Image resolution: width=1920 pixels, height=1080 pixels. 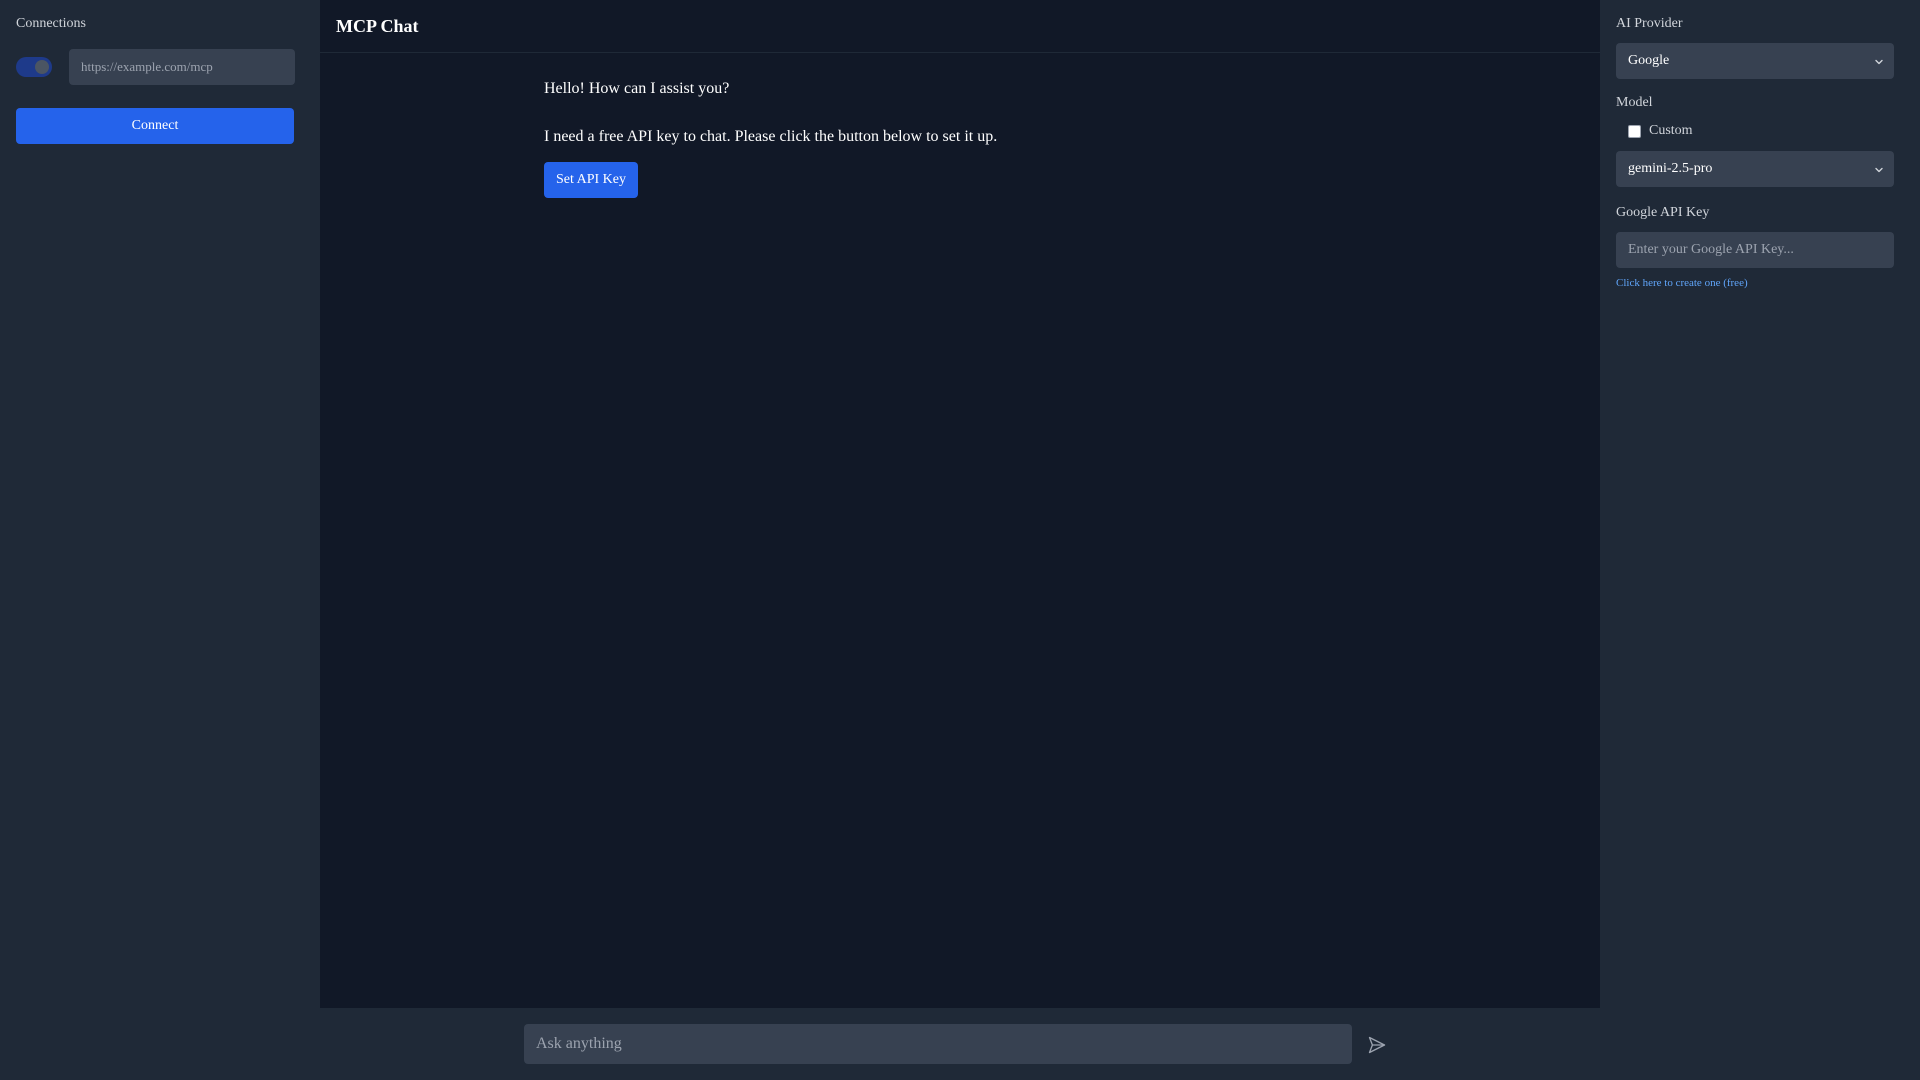 I want to click on model-select: gemini-2.5-pro, so click(x=1755, y=169).